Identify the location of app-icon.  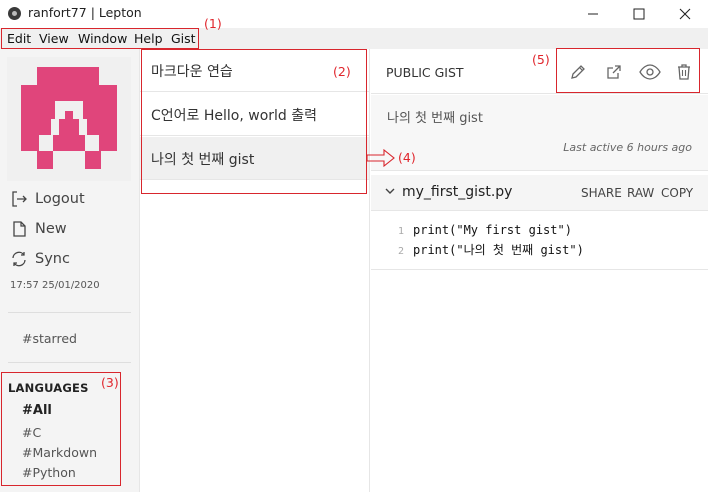
(14, 13).